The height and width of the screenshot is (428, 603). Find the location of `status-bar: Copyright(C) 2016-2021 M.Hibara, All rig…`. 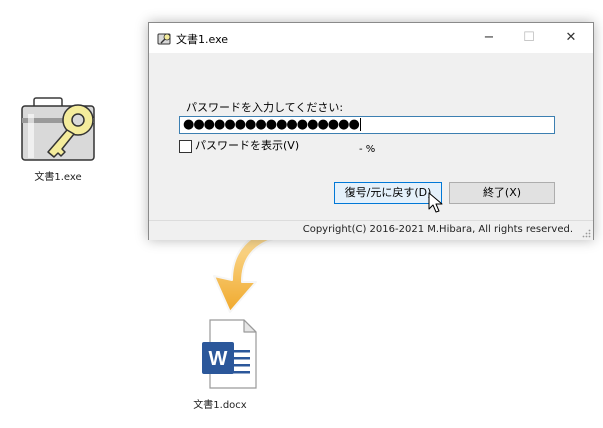

status-bar: Copyright(C) 2016-2021 M.Hibara, All rig… is located at coordinates (371, 230).